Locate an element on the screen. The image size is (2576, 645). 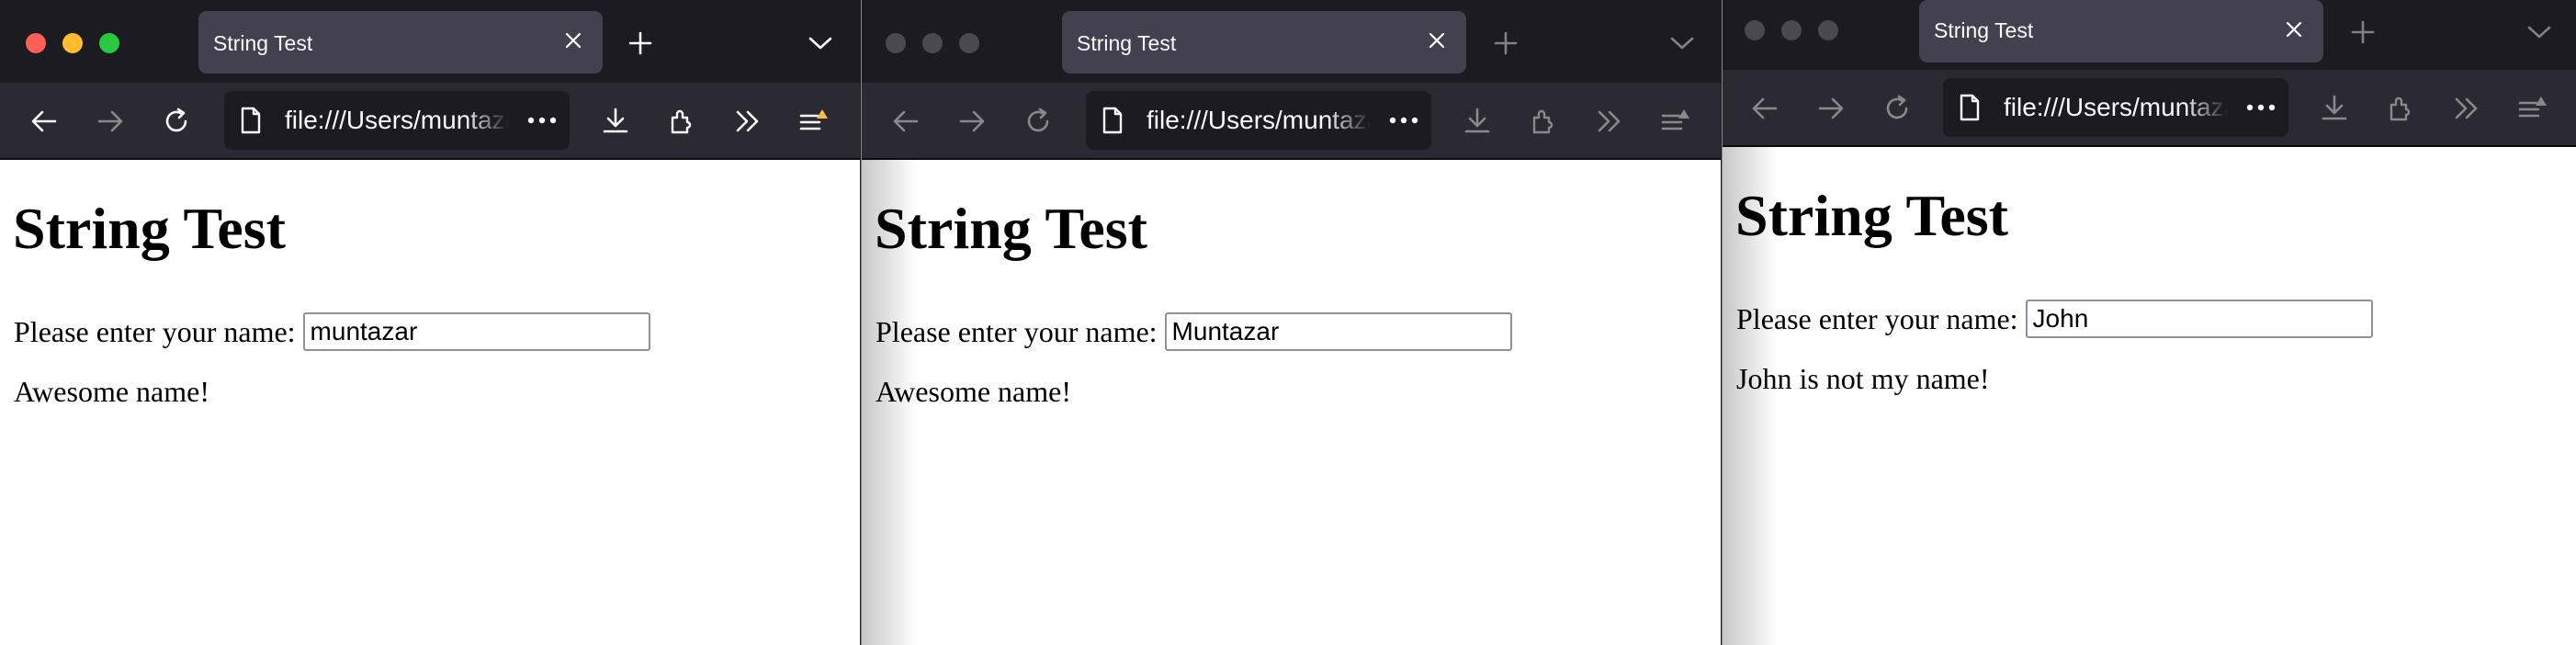
result-message: Awesome name! is located at coordinates (111, 391).